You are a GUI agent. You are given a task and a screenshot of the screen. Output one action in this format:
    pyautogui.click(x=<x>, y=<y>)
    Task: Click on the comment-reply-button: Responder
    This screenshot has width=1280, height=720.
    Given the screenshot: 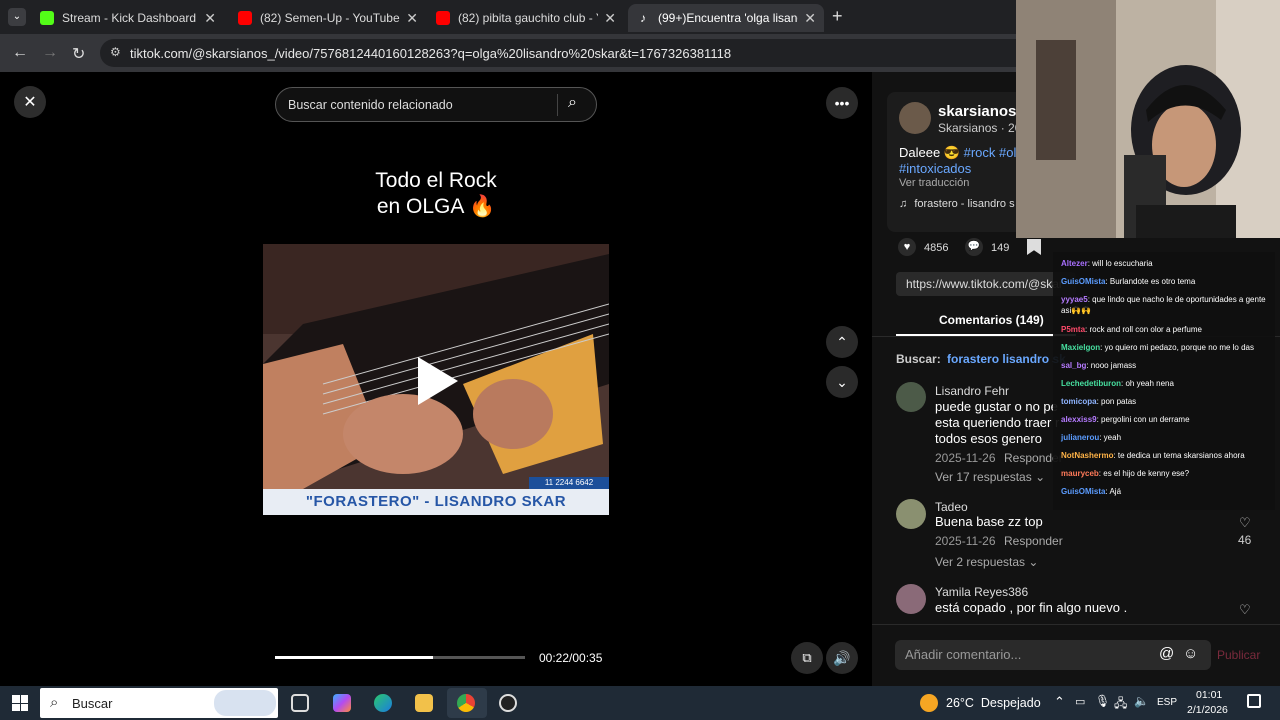 What is the action you would take?
    pyautogui.click(x=1033, y=541)
    